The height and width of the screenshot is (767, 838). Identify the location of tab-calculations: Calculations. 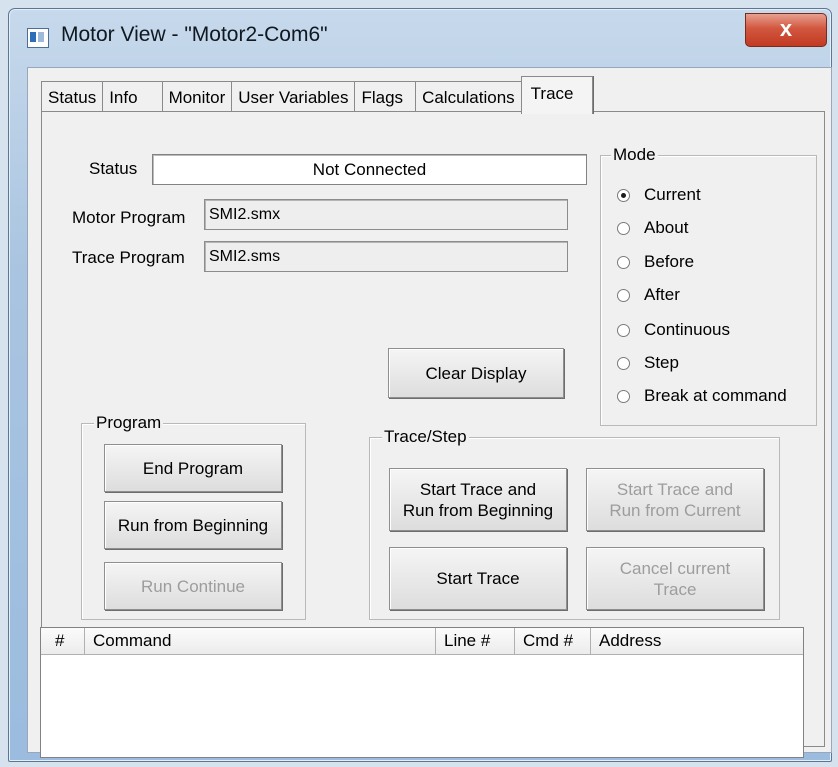
(468, 97).